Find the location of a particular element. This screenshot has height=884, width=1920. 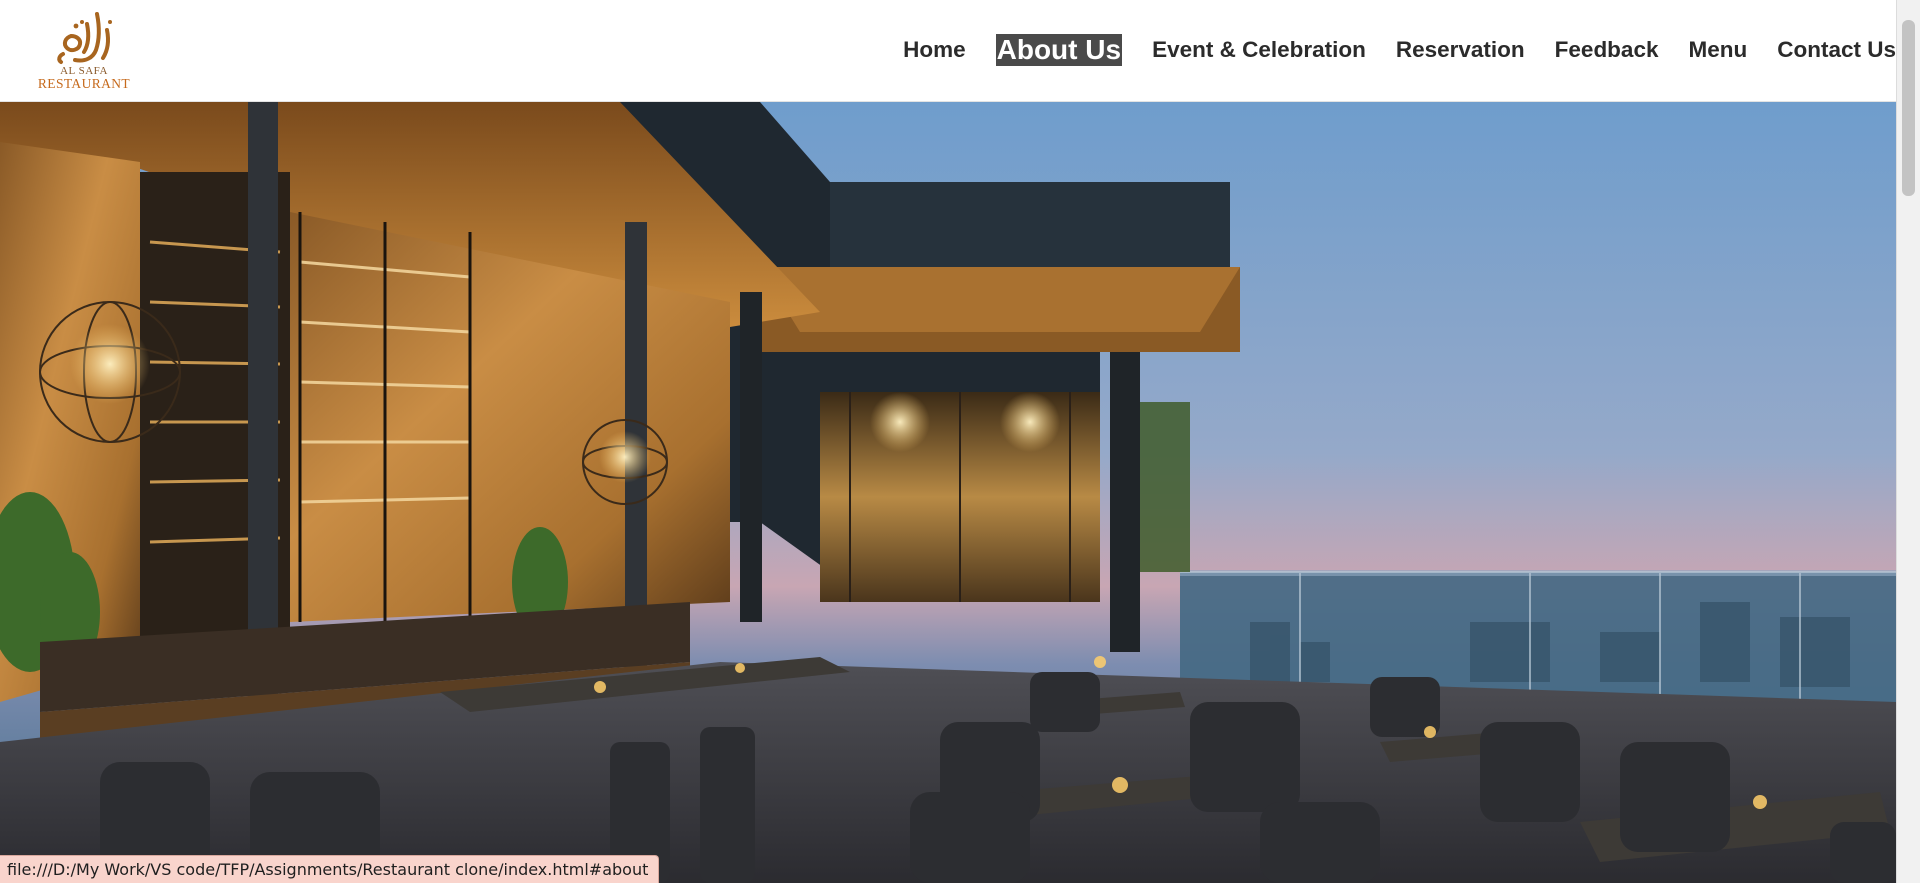

restaurant-logo: AL SAFA RESTAURANT is located at coordinates (84, 53).